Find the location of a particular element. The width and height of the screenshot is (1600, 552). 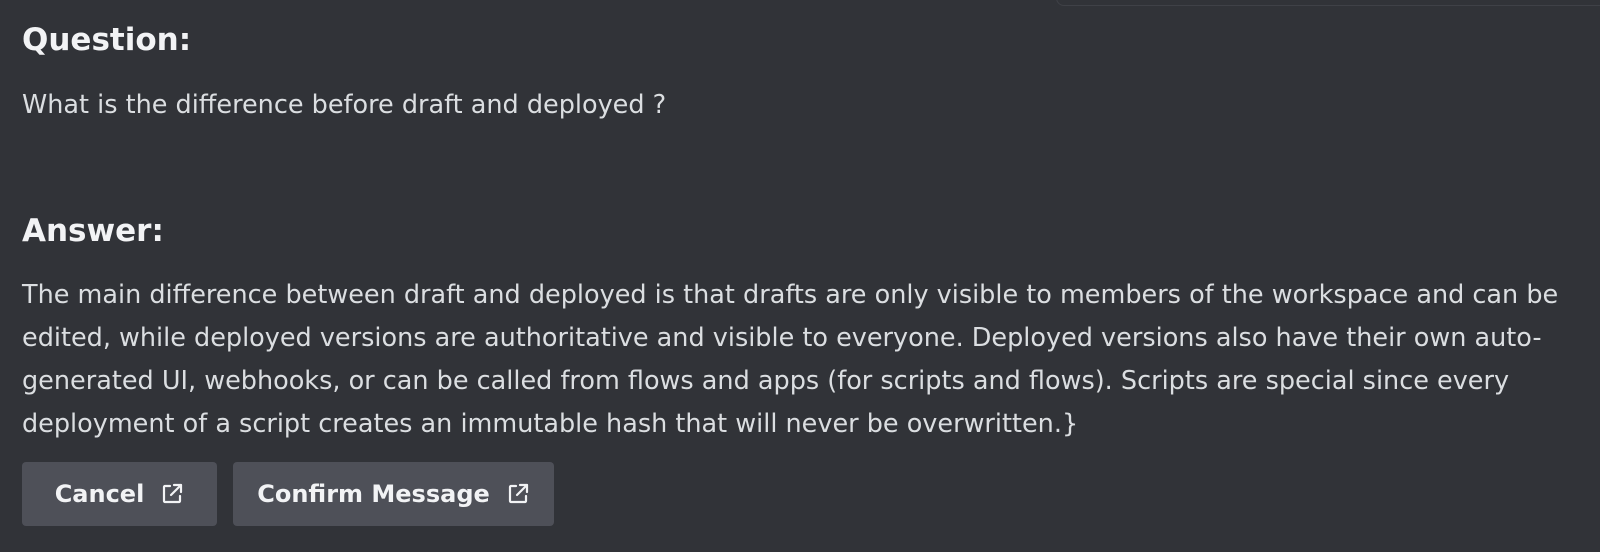

question-heading: Question: is located at coordinates (107, 40).